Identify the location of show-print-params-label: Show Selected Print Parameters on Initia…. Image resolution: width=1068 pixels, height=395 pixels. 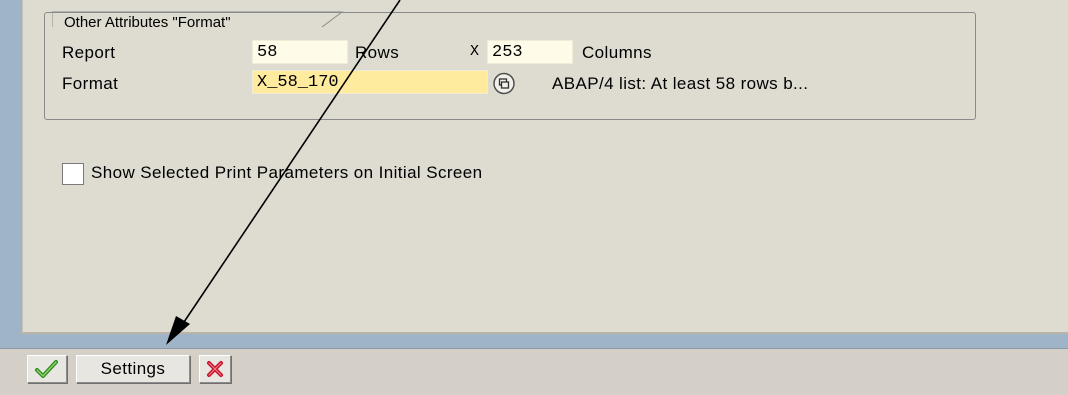
(287, 172).